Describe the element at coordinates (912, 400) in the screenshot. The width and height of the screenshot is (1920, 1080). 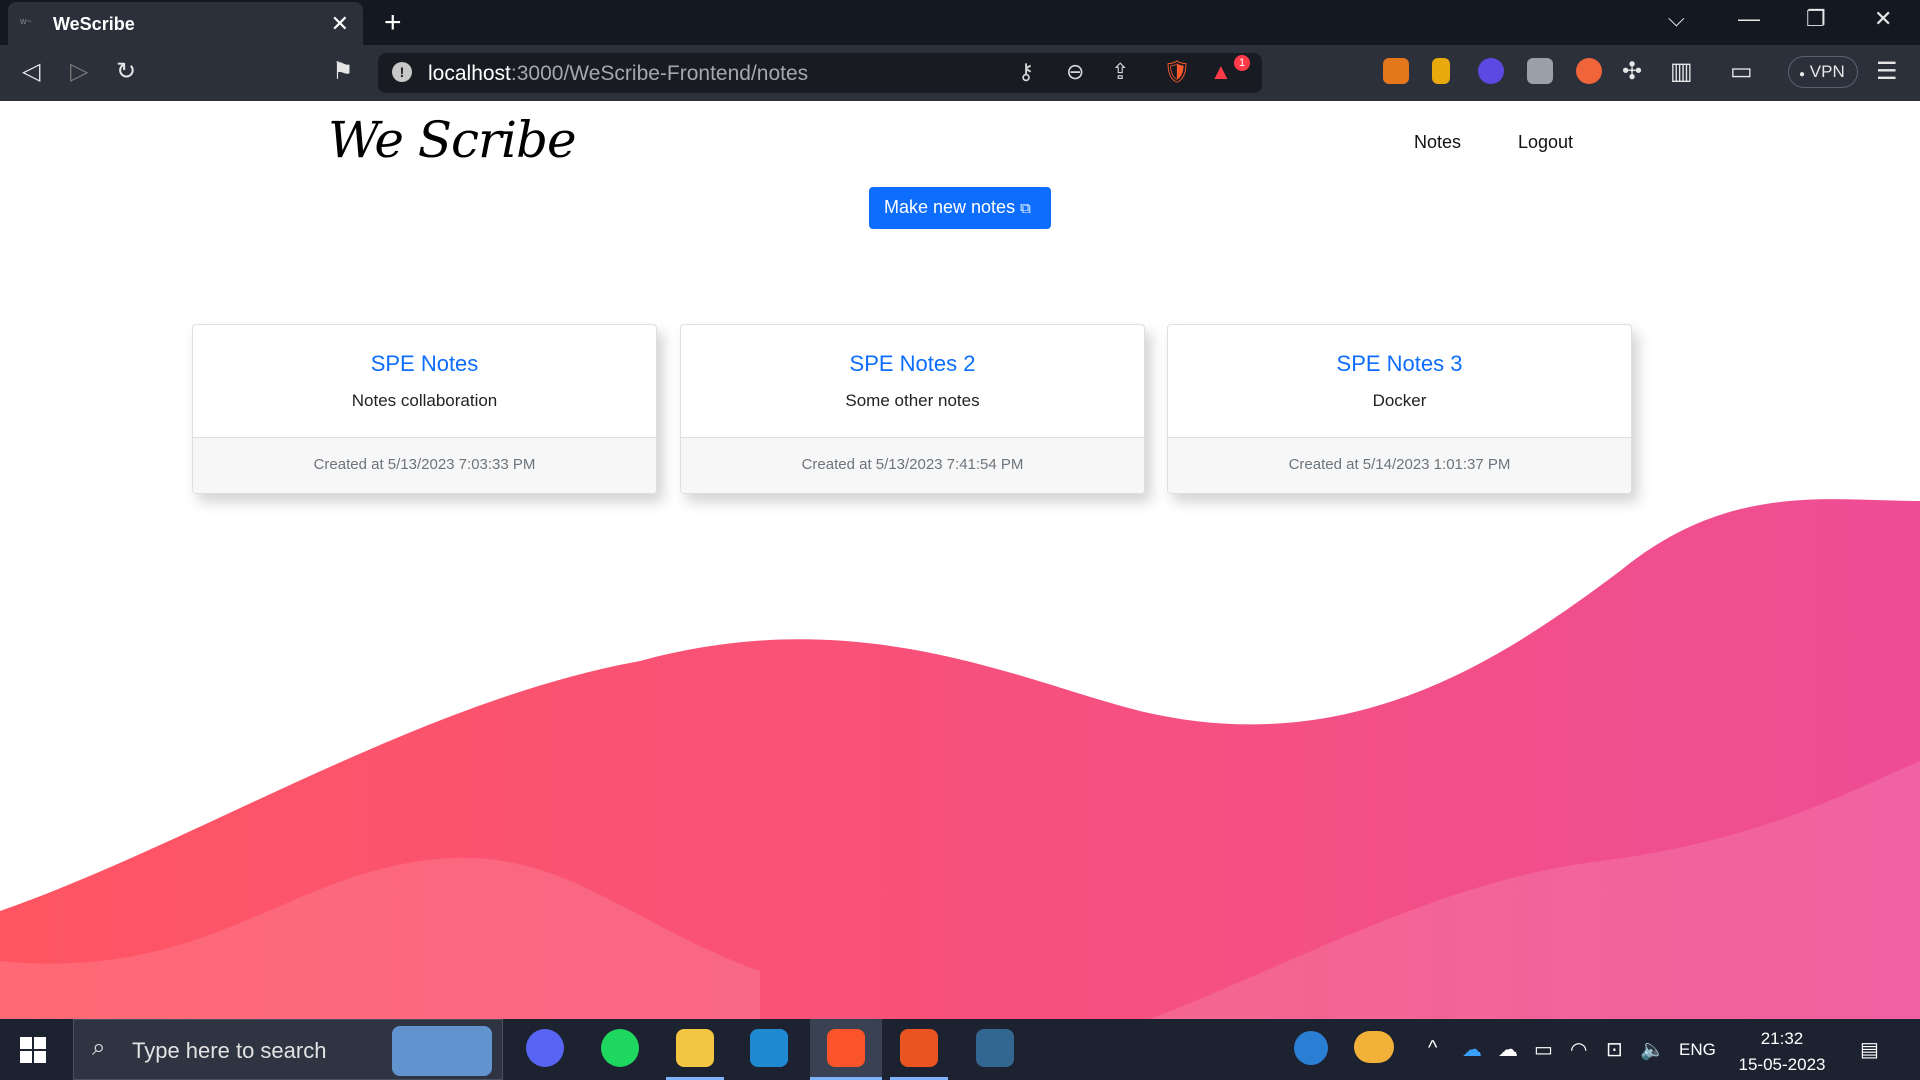
I see `note-description: Some other notes` at that location.